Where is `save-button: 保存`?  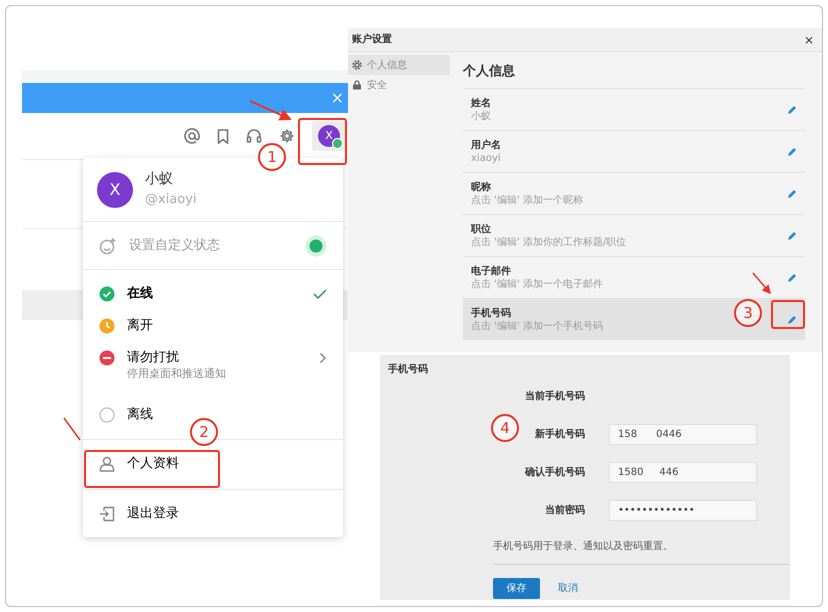 save-button: 保存 is located at coordinates (516, 588).